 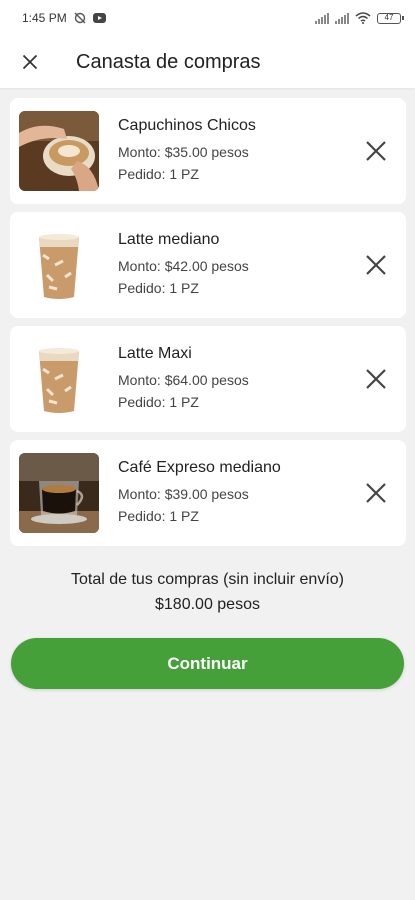 What do you see at coordinates (187, 125) in the screenshot?
I see `item-name: Capuchinos Chicos` at bounding box center [187, 125].